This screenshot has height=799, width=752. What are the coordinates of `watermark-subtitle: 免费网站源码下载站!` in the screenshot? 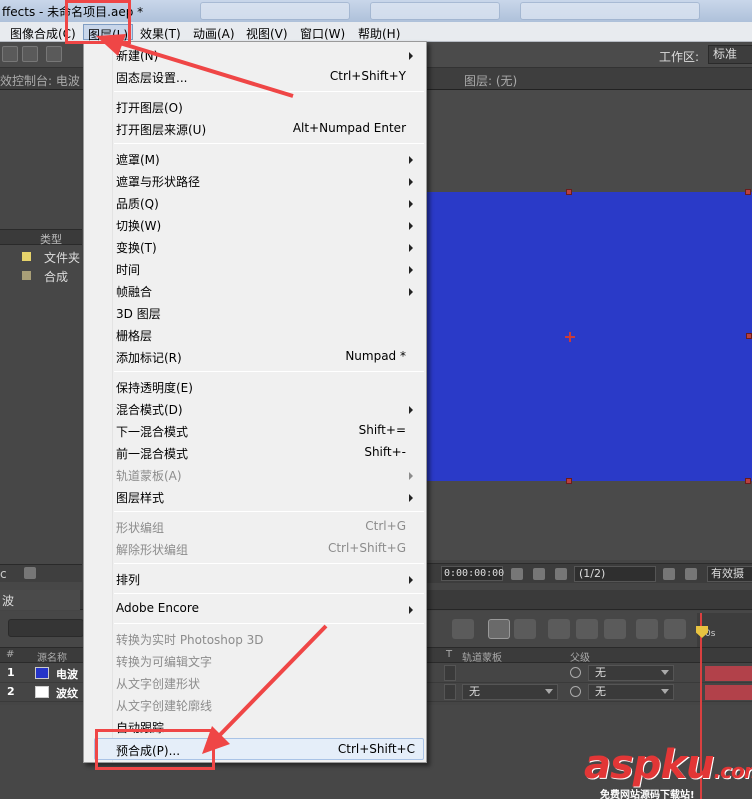 It's located at (647, 794).